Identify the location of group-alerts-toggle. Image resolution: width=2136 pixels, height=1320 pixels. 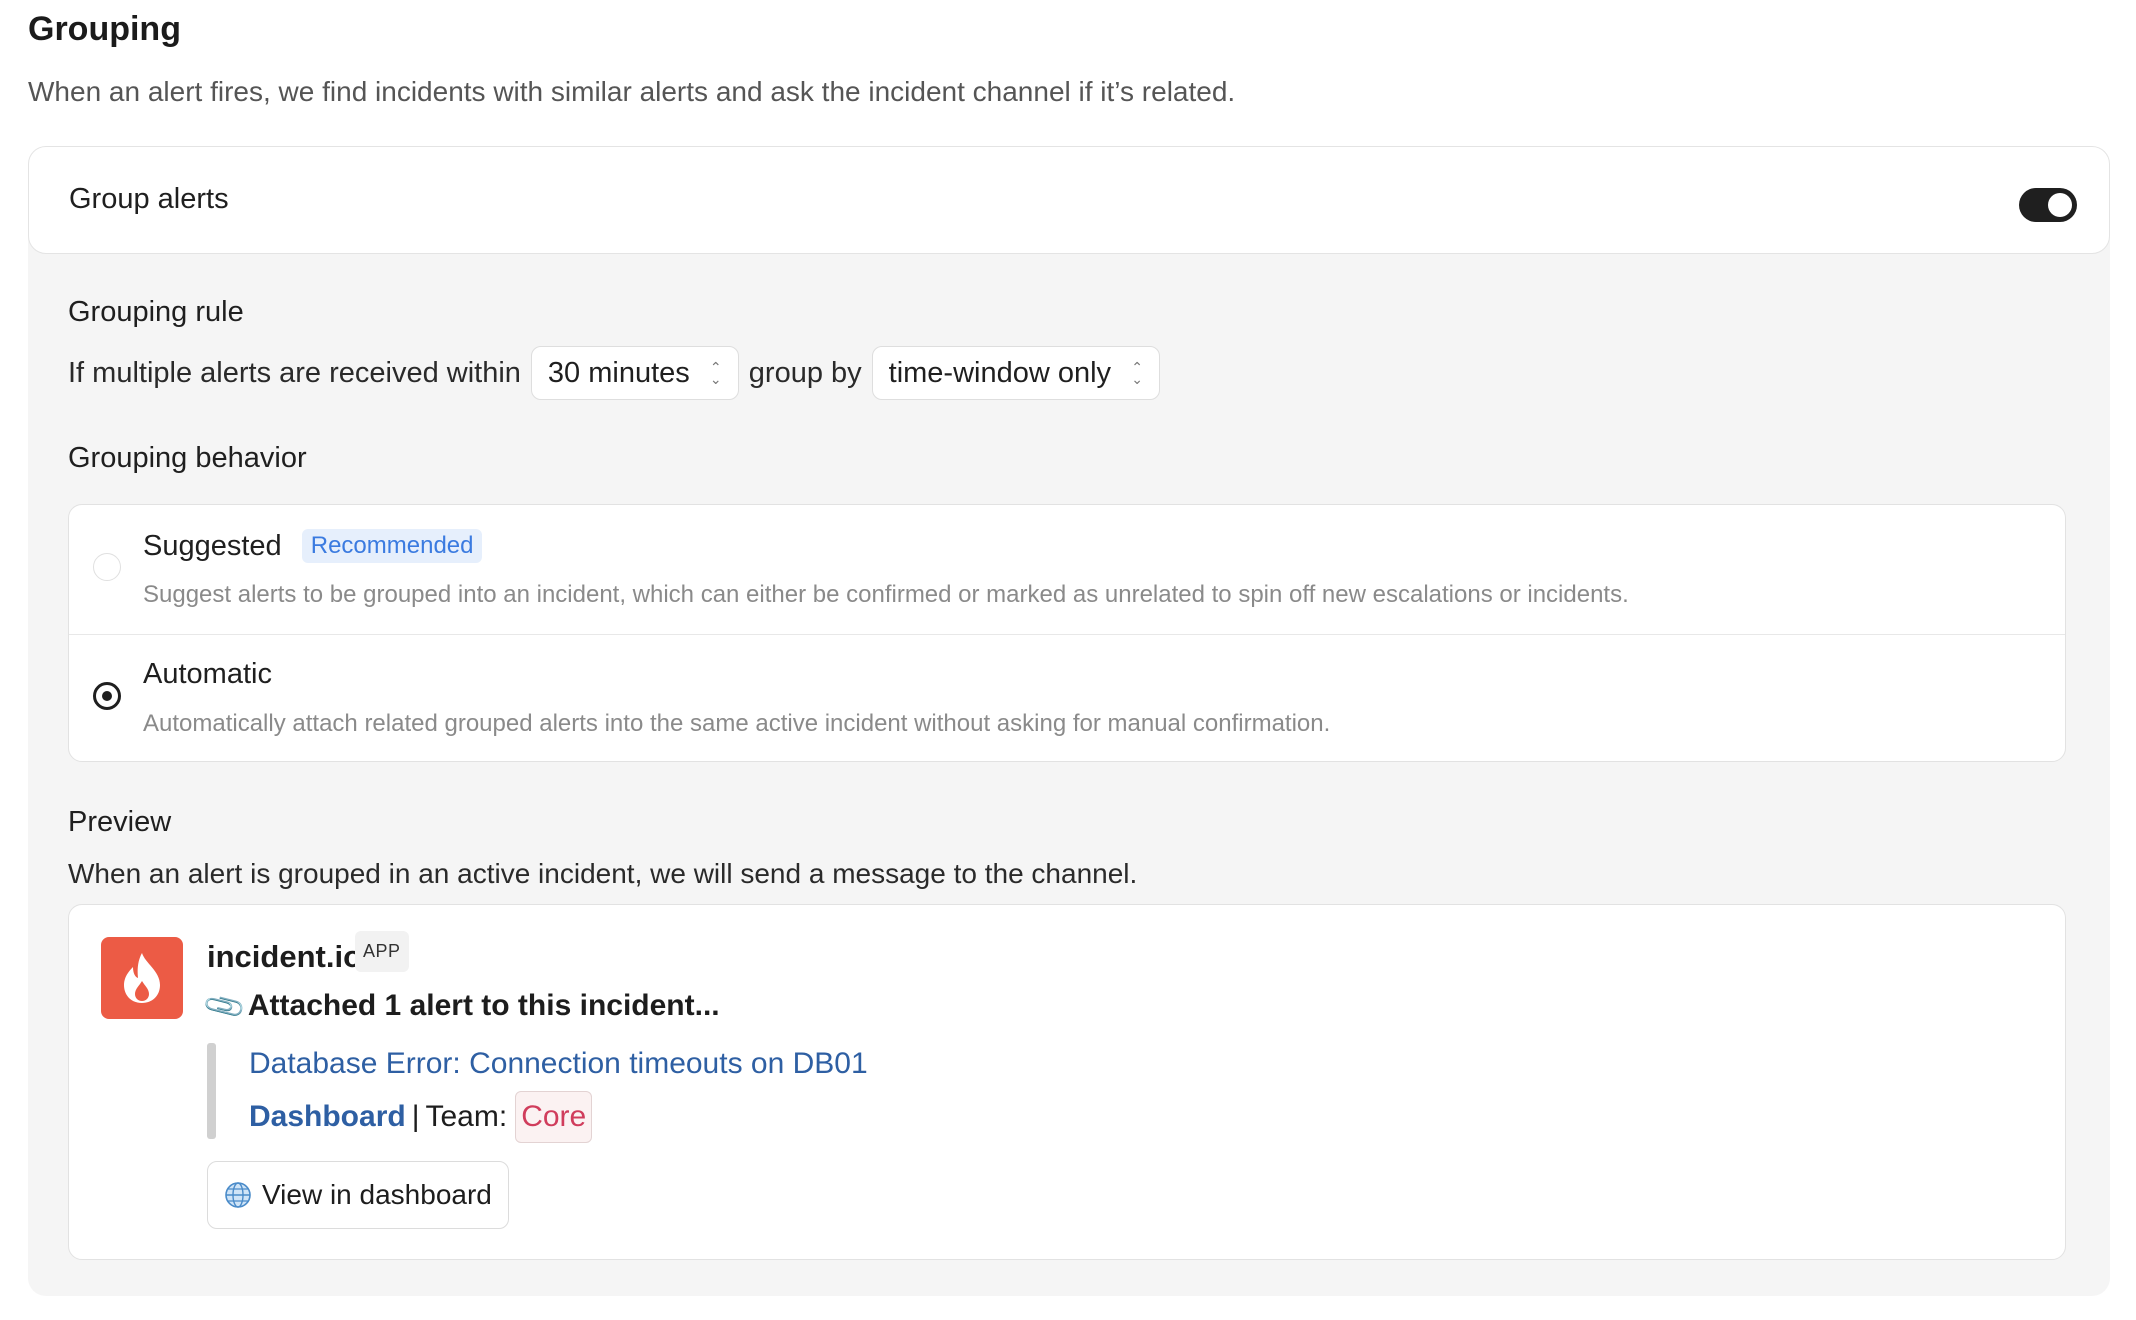
(2048, 205).